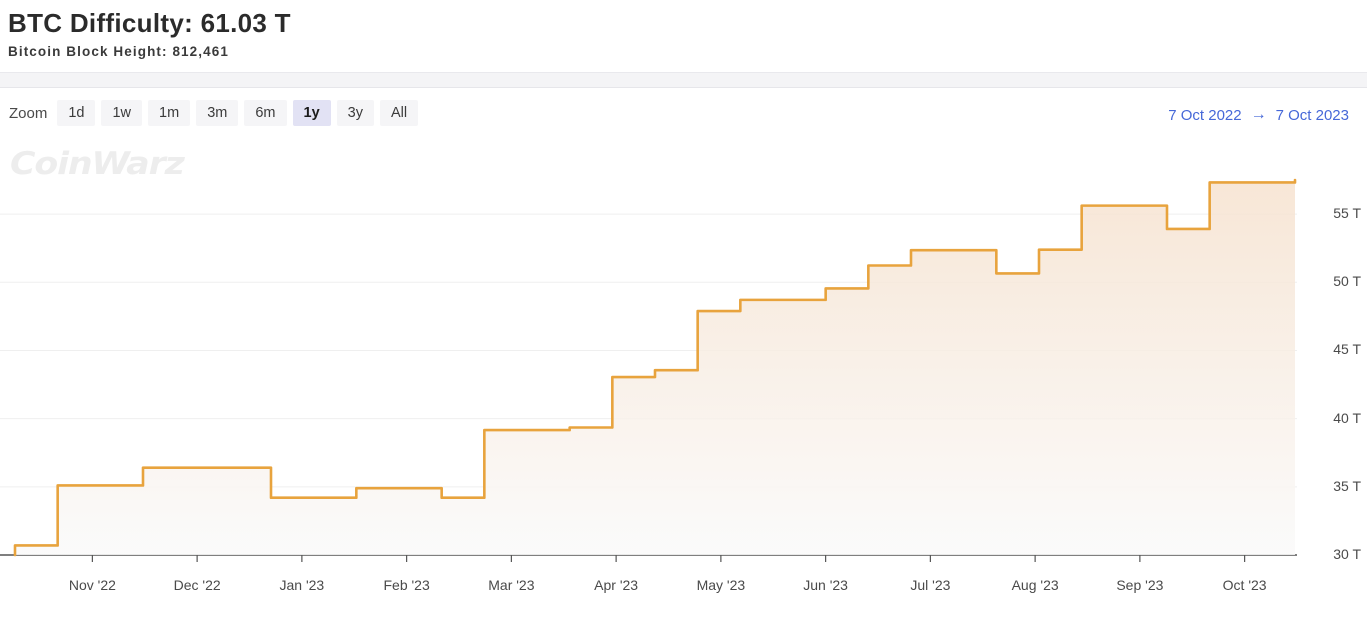 Image resolution: width=1367 pixels, height=620 pixels. Describe the element at coordinates (217, 113) in the screenshot. I see `zoom-button-3m: 3m` at that location.